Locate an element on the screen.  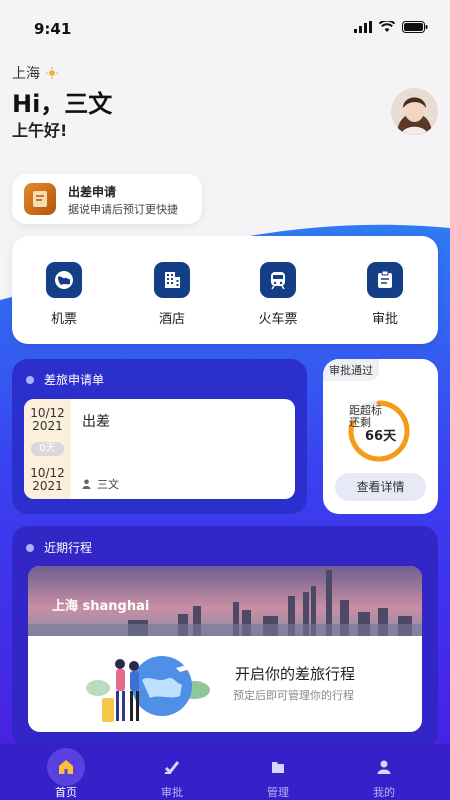
tab-manage: 管理 is located at coordinates (278, 776).